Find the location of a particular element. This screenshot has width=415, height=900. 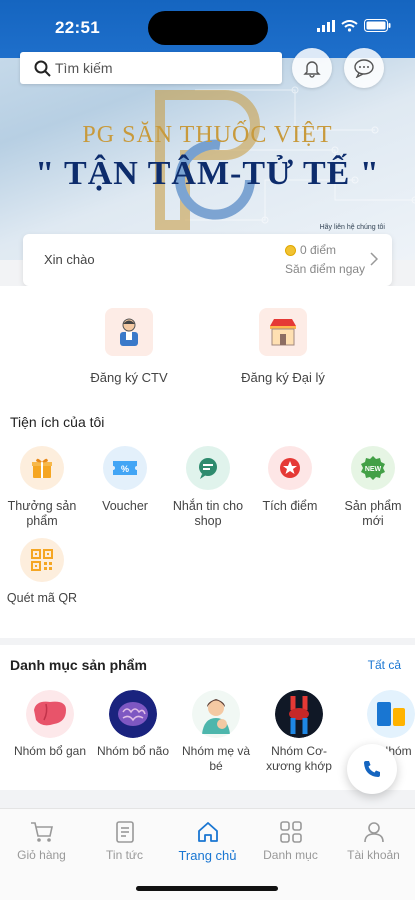

nav-label: Danh mục is located at coordinates (290, 855).